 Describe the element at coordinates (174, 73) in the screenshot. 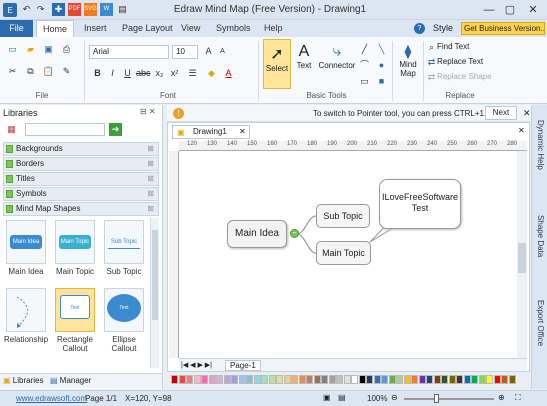

I see `superscript-icon: x²` at that location.